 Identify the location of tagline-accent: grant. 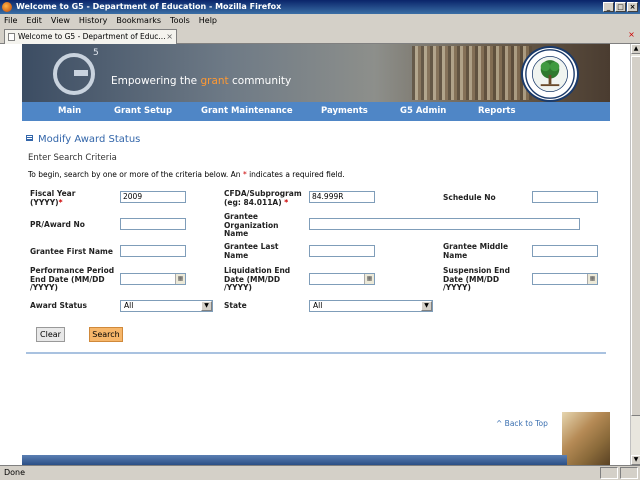
(214, 81).